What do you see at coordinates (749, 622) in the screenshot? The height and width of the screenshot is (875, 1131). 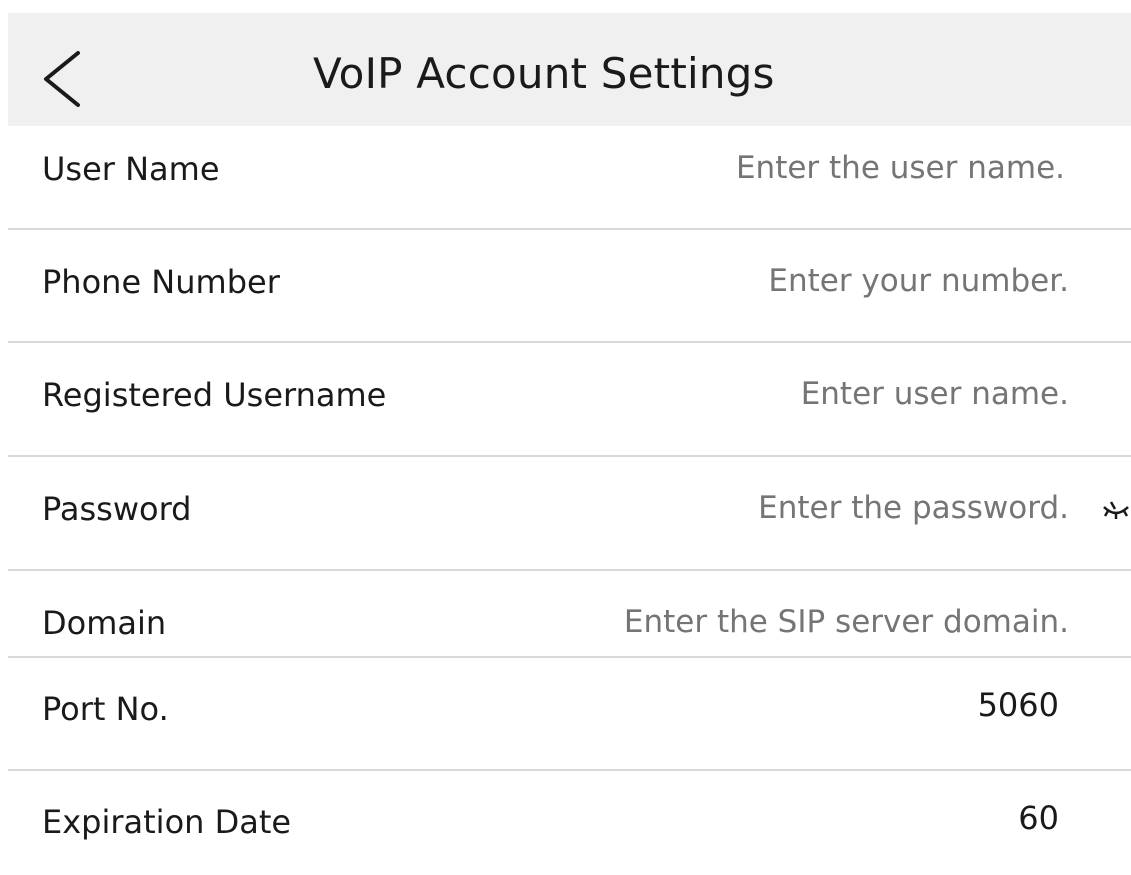 I see `domain-input` at bounding box center [749, 622].